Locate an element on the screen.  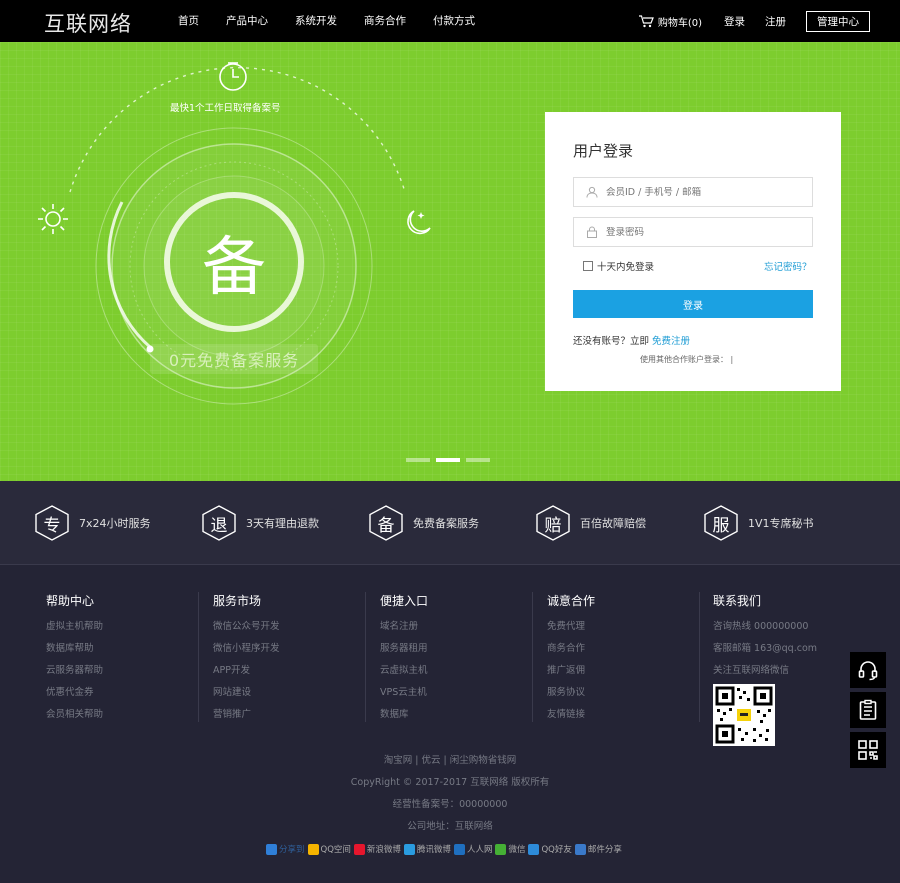
footer-link: 服务器租用 is located at coordinates (404, 647).